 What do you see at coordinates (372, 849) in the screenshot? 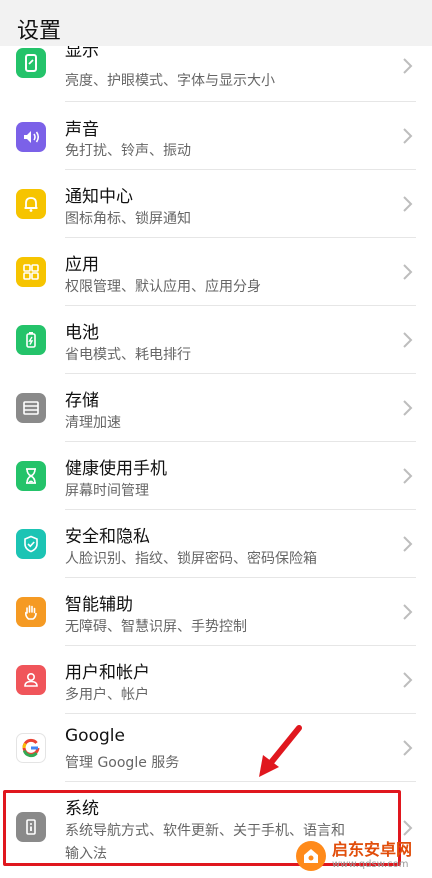
I see `watermark-name: 启东安卓网` at bounding box center [372, 849].